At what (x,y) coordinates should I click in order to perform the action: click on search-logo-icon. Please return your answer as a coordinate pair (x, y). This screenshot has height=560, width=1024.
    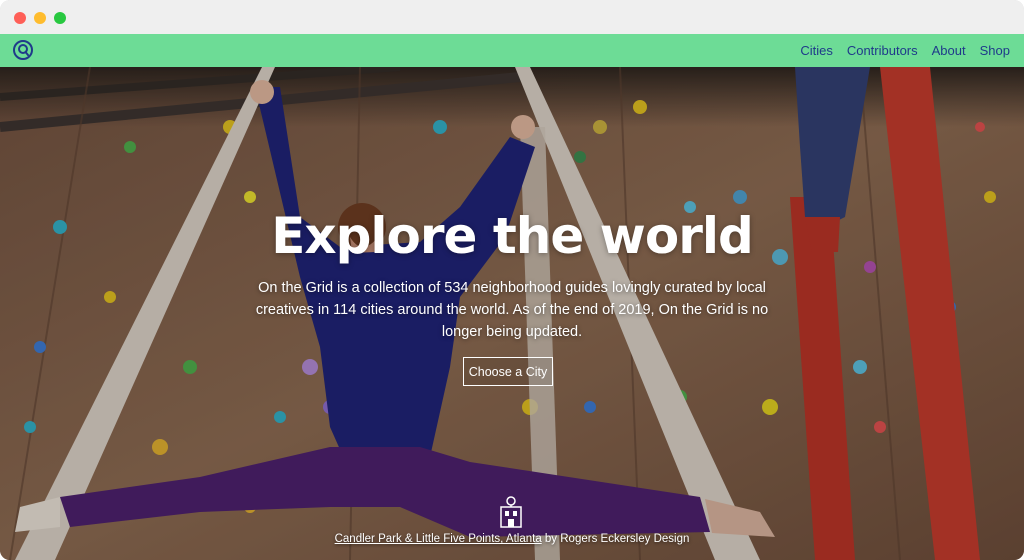
    Looking at the image, I should click on (23, 50).